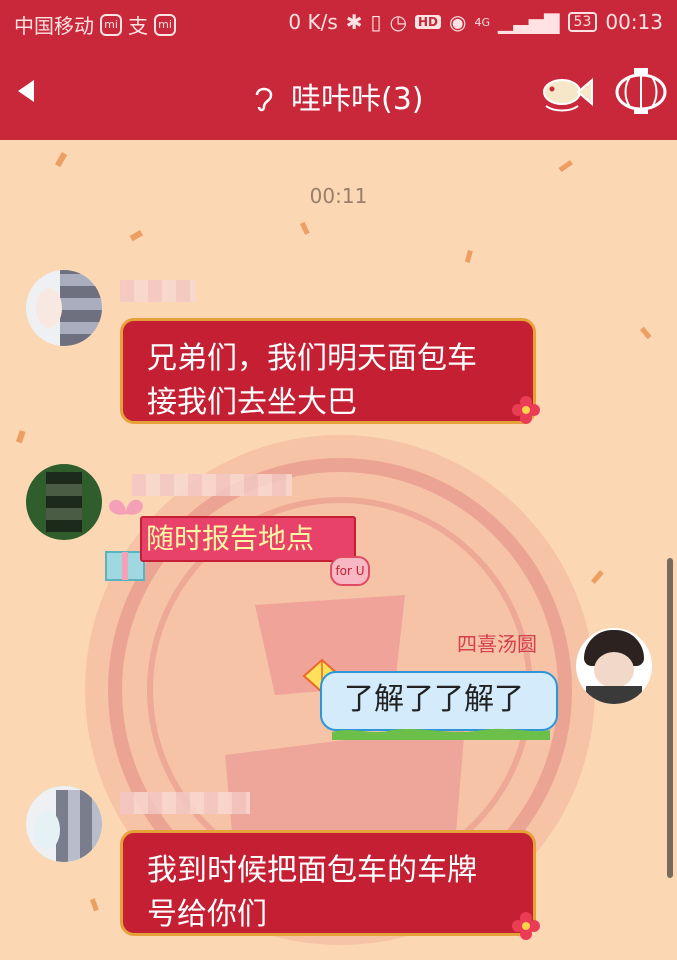 The width and height of the screenshot is (677, 960). What do you see at coordinates (497, 644) in the screenshot?
I see `sender-name: 四喜汤圆` at bounding box center [497, 644].